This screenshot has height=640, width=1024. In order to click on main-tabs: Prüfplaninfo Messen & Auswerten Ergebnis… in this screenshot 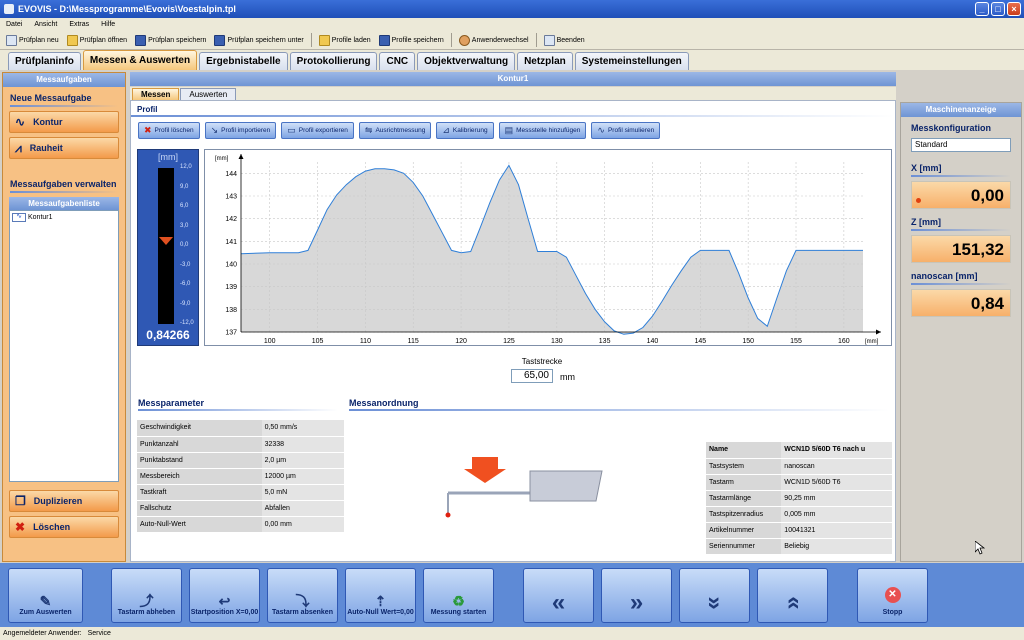, I will do `click(512, 60)`.